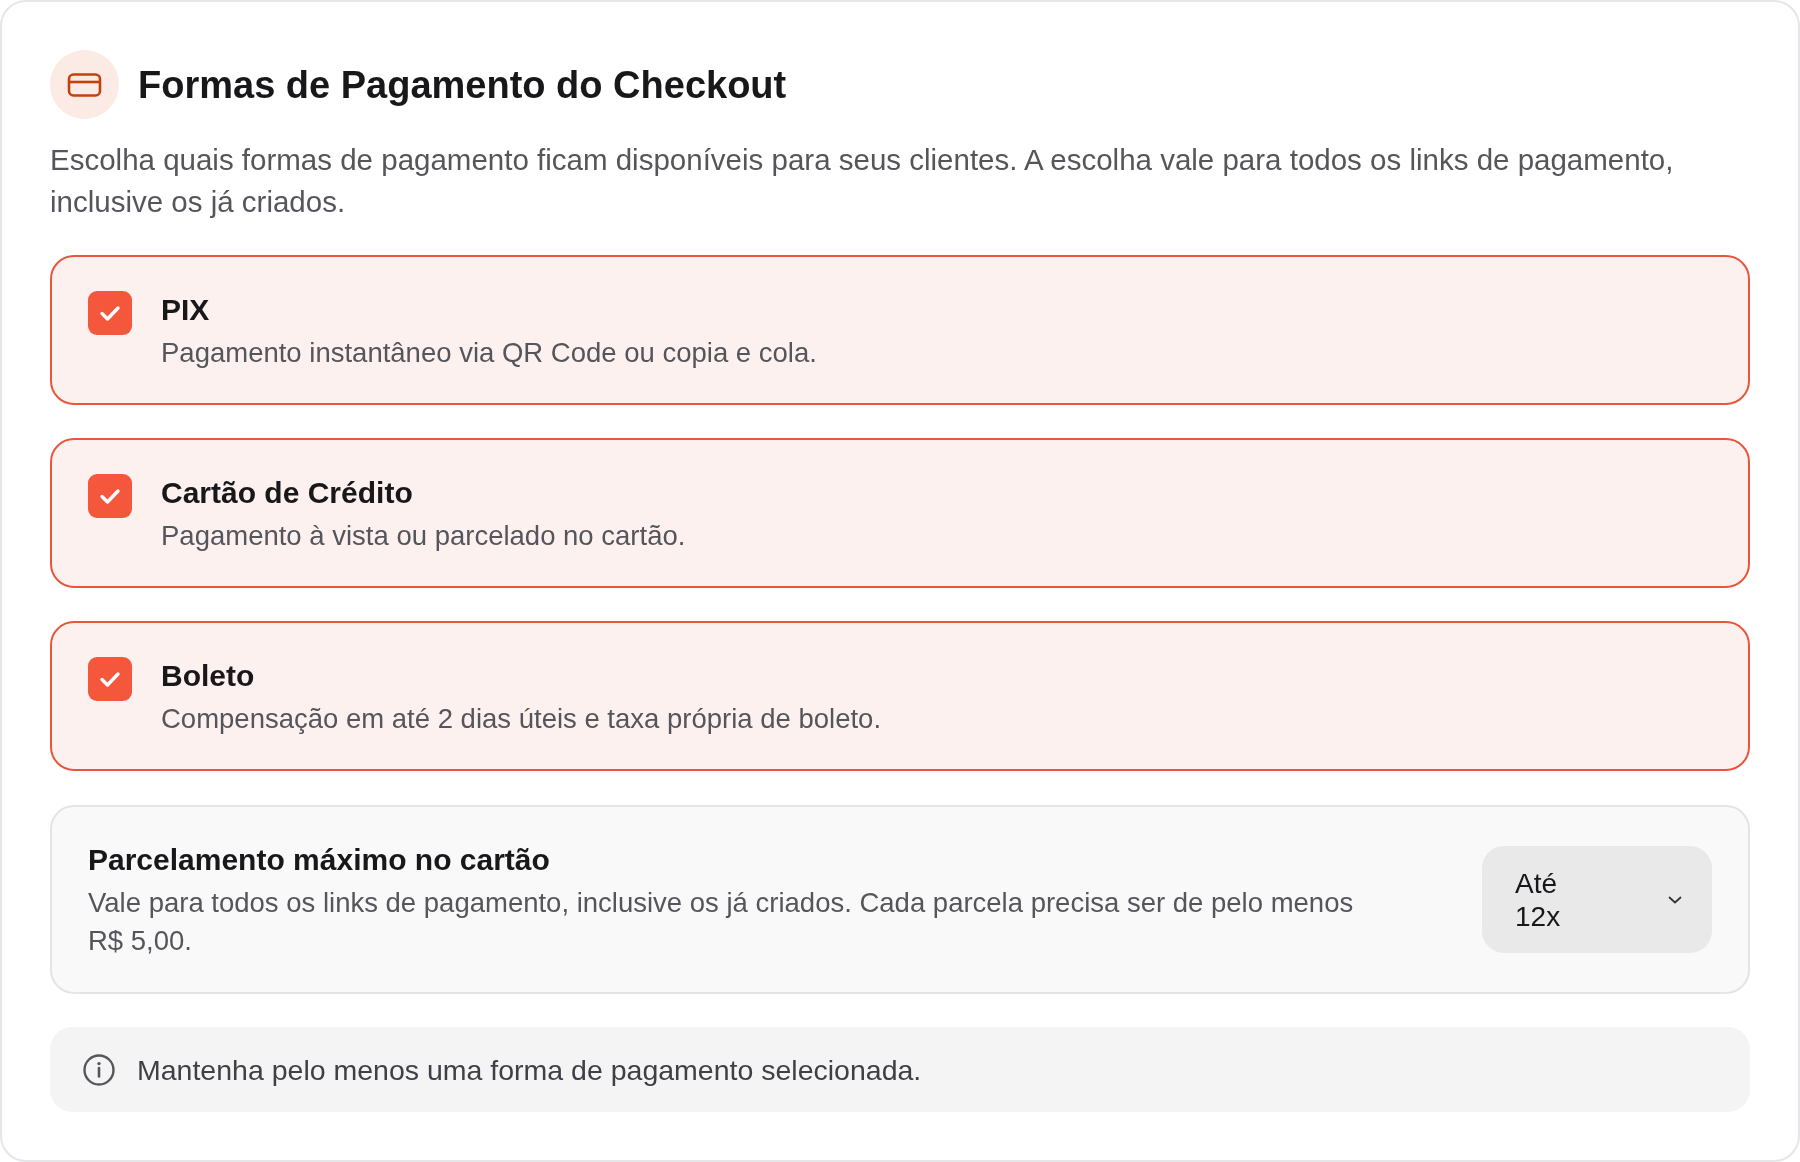 The height and width of the screenshot is (1162, 1800). I want to click on credit-card-icon, so click(84, 84).